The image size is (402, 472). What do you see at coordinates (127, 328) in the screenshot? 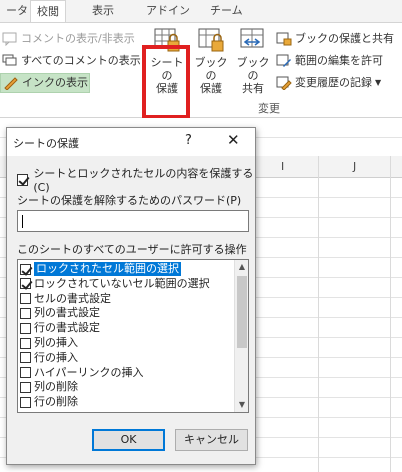
I see `operation-option: 行の書式設定` at bounding box center [127, 328].